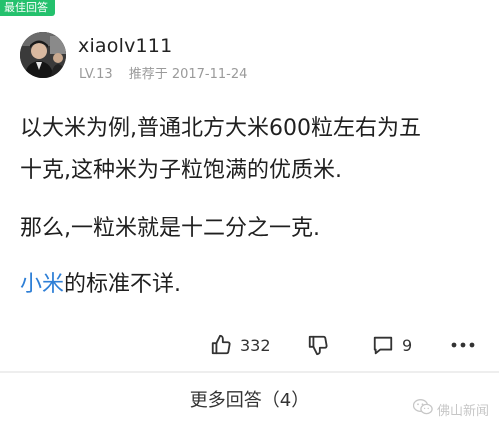 The height and width of the screenshot is (430, 499). Describe the element at coordinates (43, 55) in the screenshot. I see `avatar` at that location.